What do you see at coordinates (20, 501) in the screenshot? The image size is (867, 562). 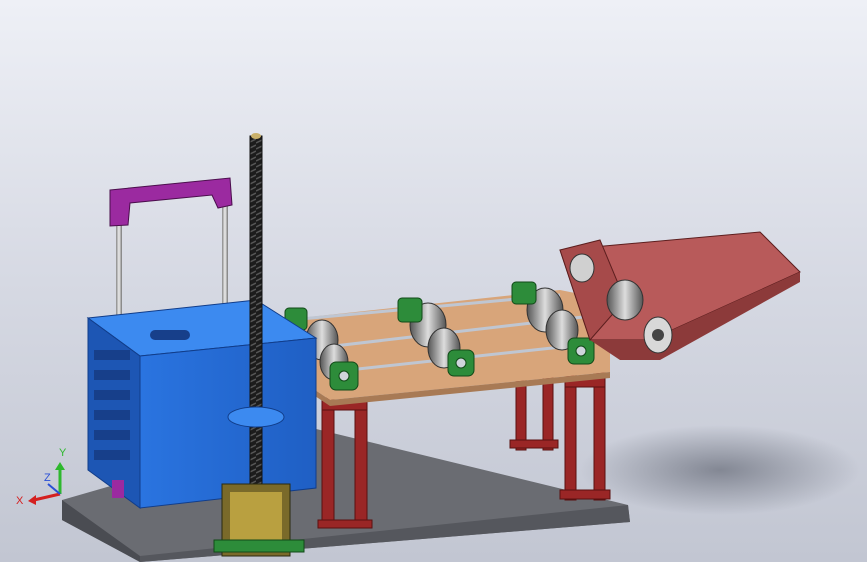 I see `x-axis-label: X` at bounding box center [20, 501].